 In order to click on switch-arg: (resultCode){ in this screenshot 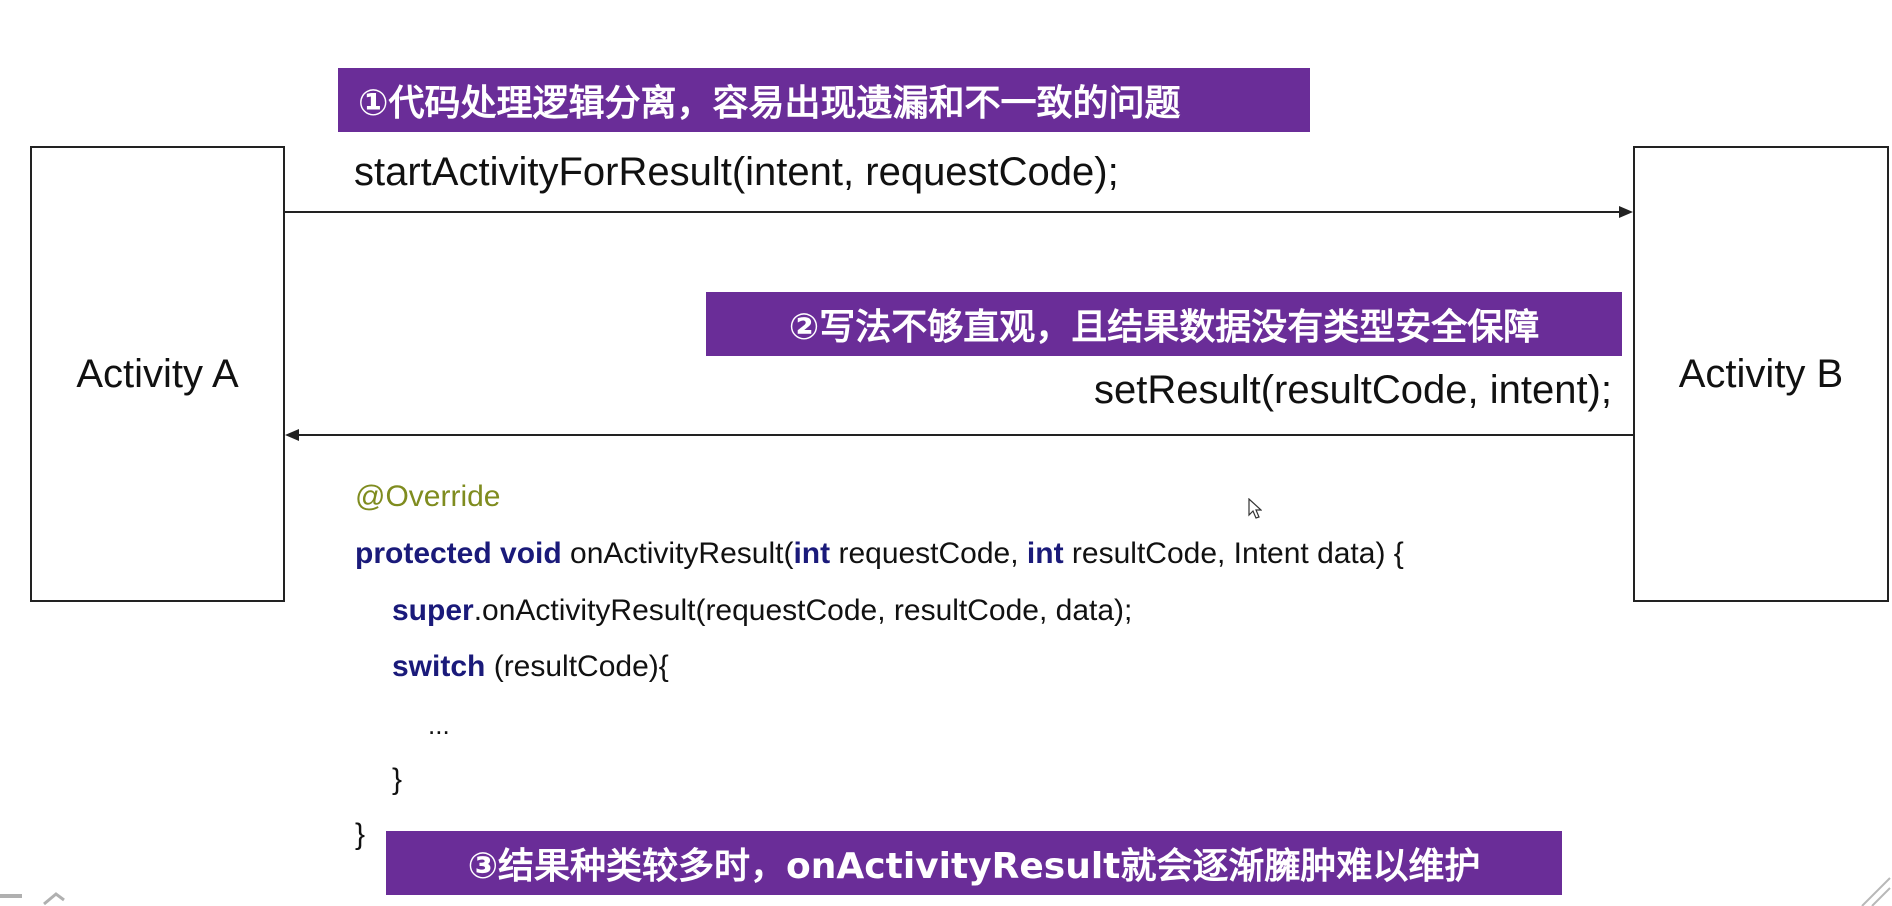, I will do `click(581, 666)`.